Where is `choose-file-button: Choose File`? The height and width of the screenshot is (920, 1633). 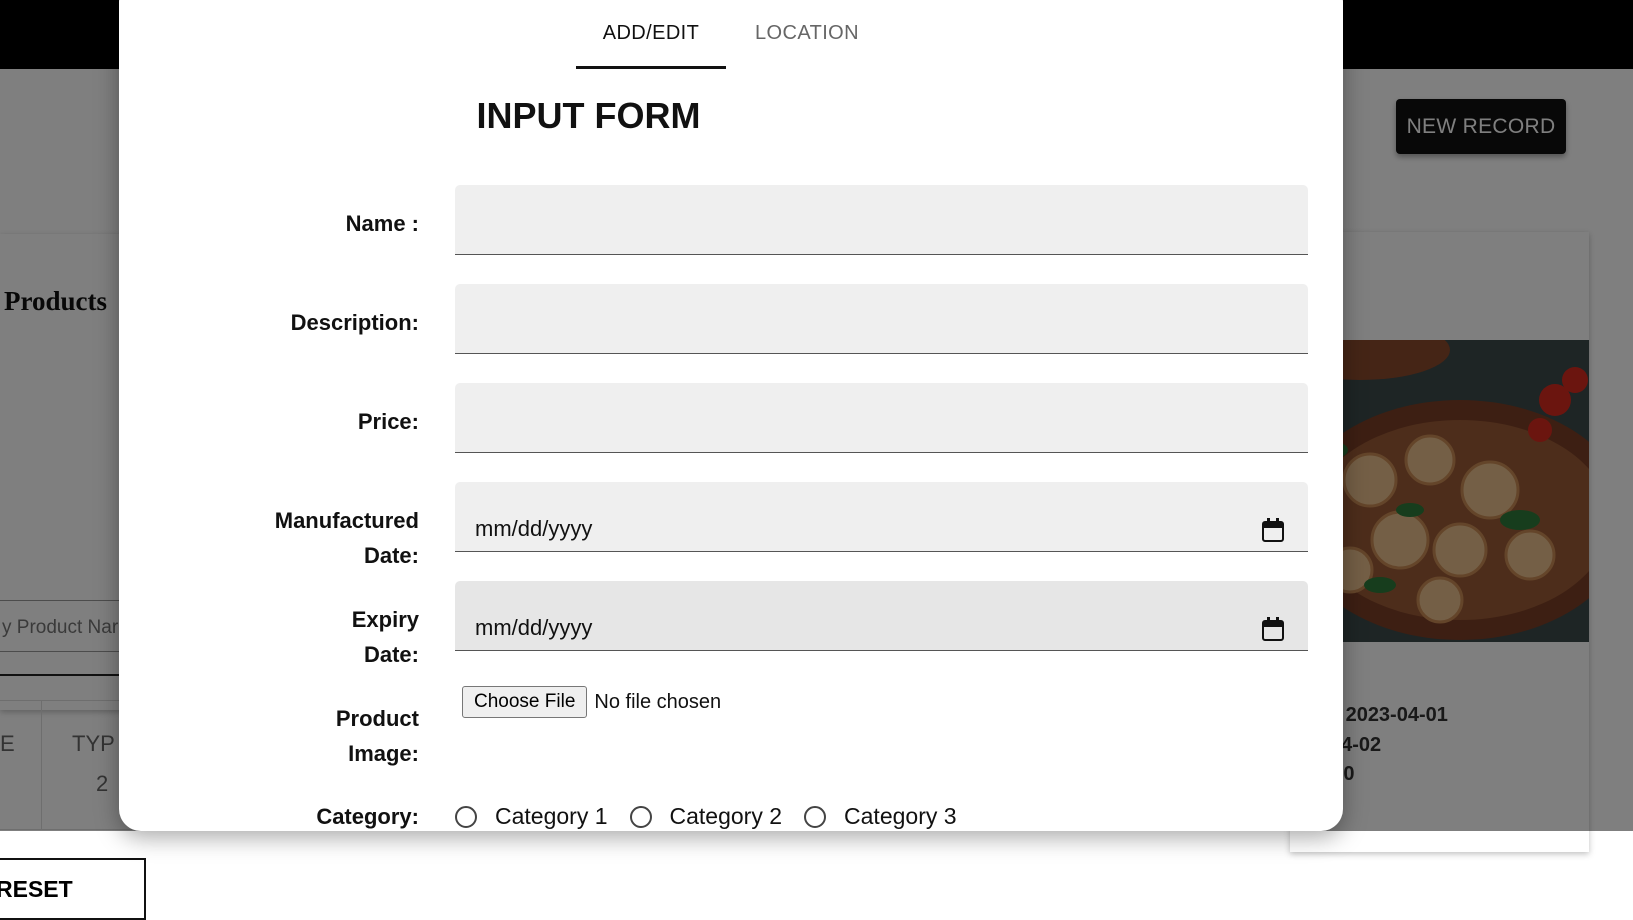
choose-file-button: Choose File is located at coordinates (525, 702).